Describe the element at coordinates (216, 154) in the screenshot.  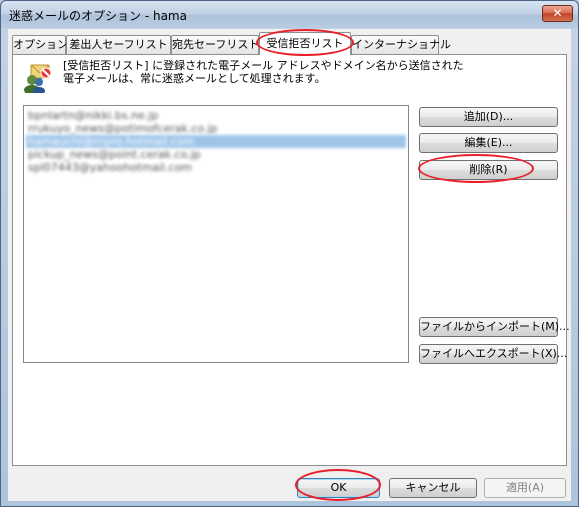
I see `list-item: pickup_news@point.cerak.co.jp` at that location.